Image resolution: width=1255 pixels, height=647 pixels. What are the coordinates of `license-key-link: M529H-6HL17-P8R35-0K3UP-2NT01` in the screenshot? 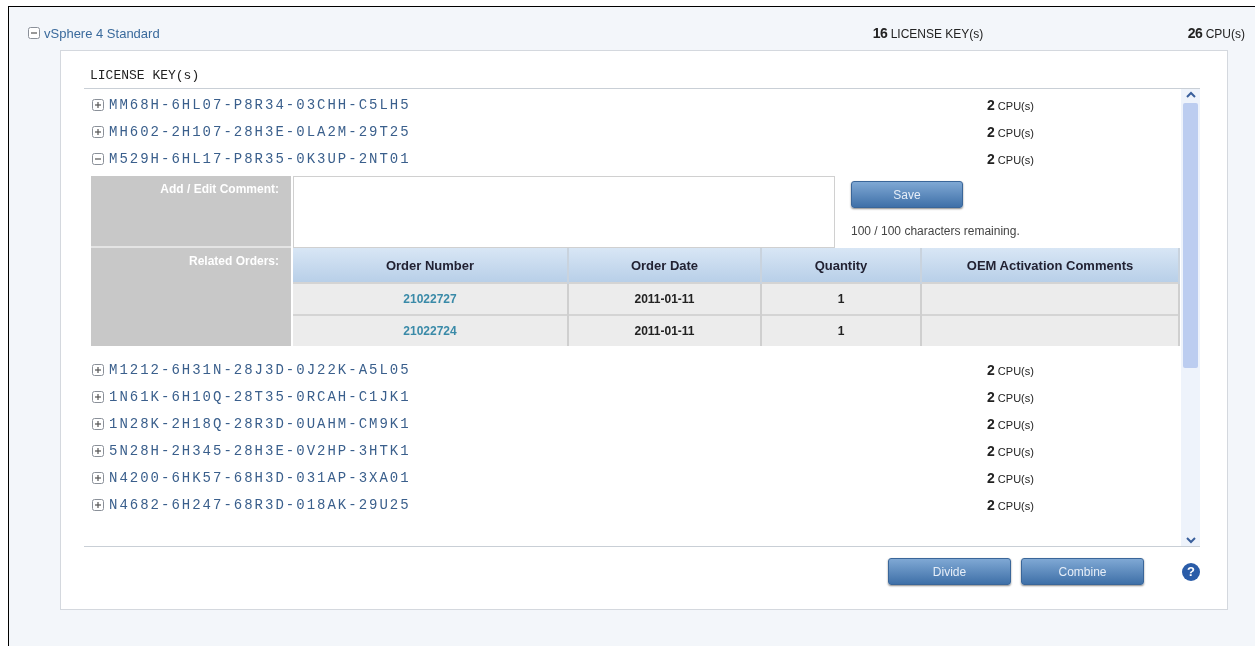 It's located at (260, 158).